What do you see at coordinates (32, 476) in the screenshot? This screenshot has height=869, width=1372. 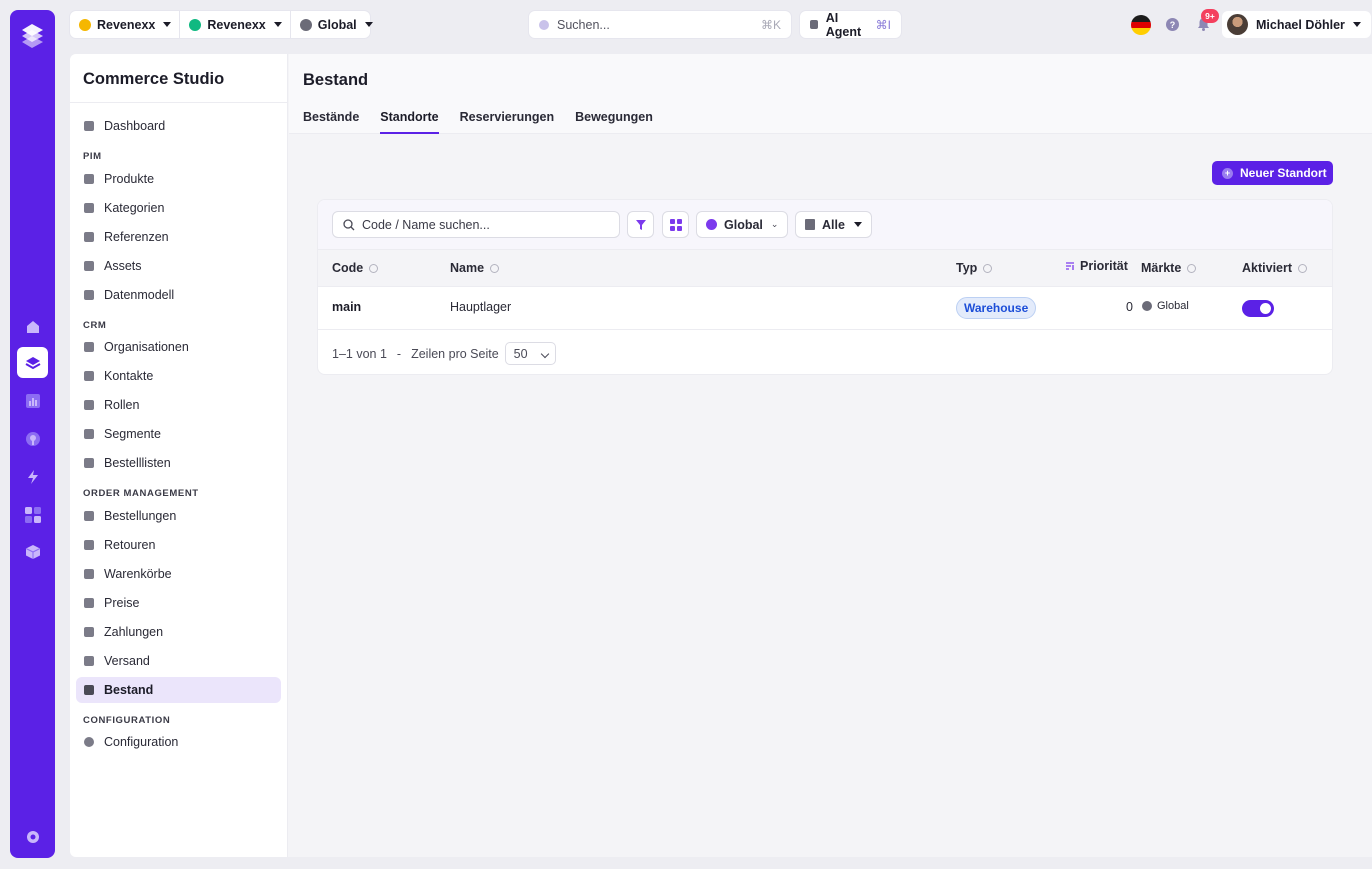 I see `bolt-icon` at bounding box center [32, 476].